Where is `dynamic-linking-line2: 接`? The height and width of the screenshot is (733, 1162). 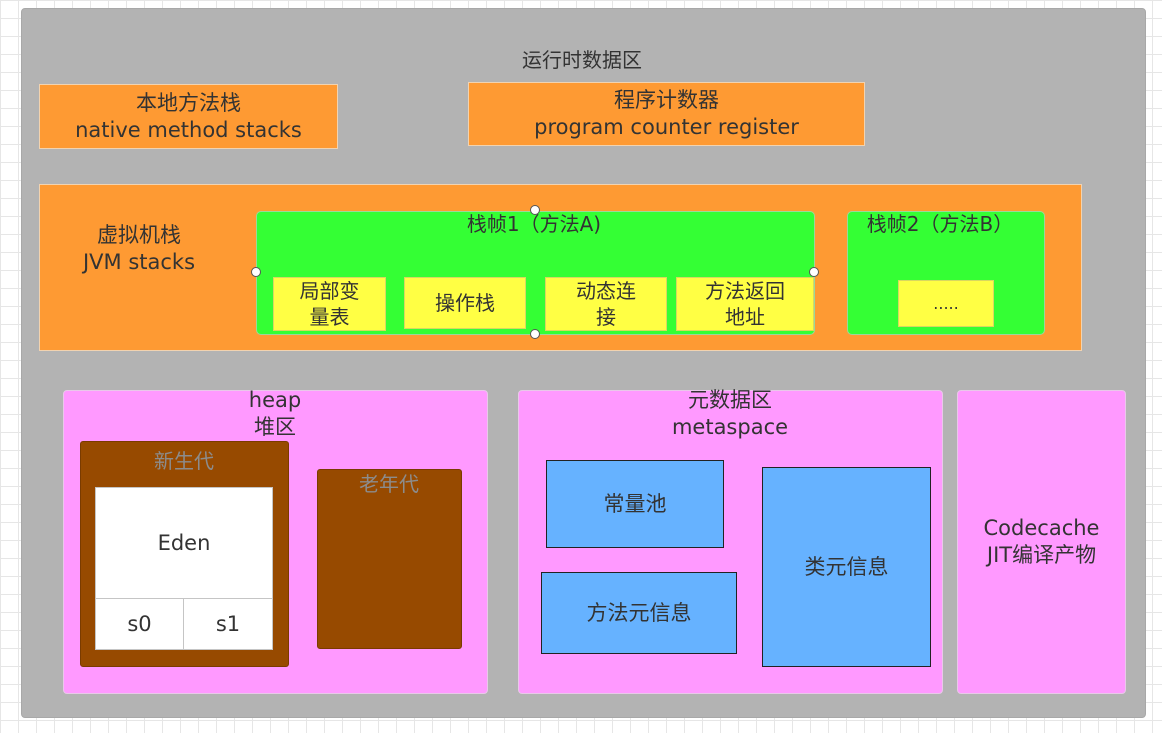 dynamic-linking-line2: 接 is located at coordinates (606, 317).